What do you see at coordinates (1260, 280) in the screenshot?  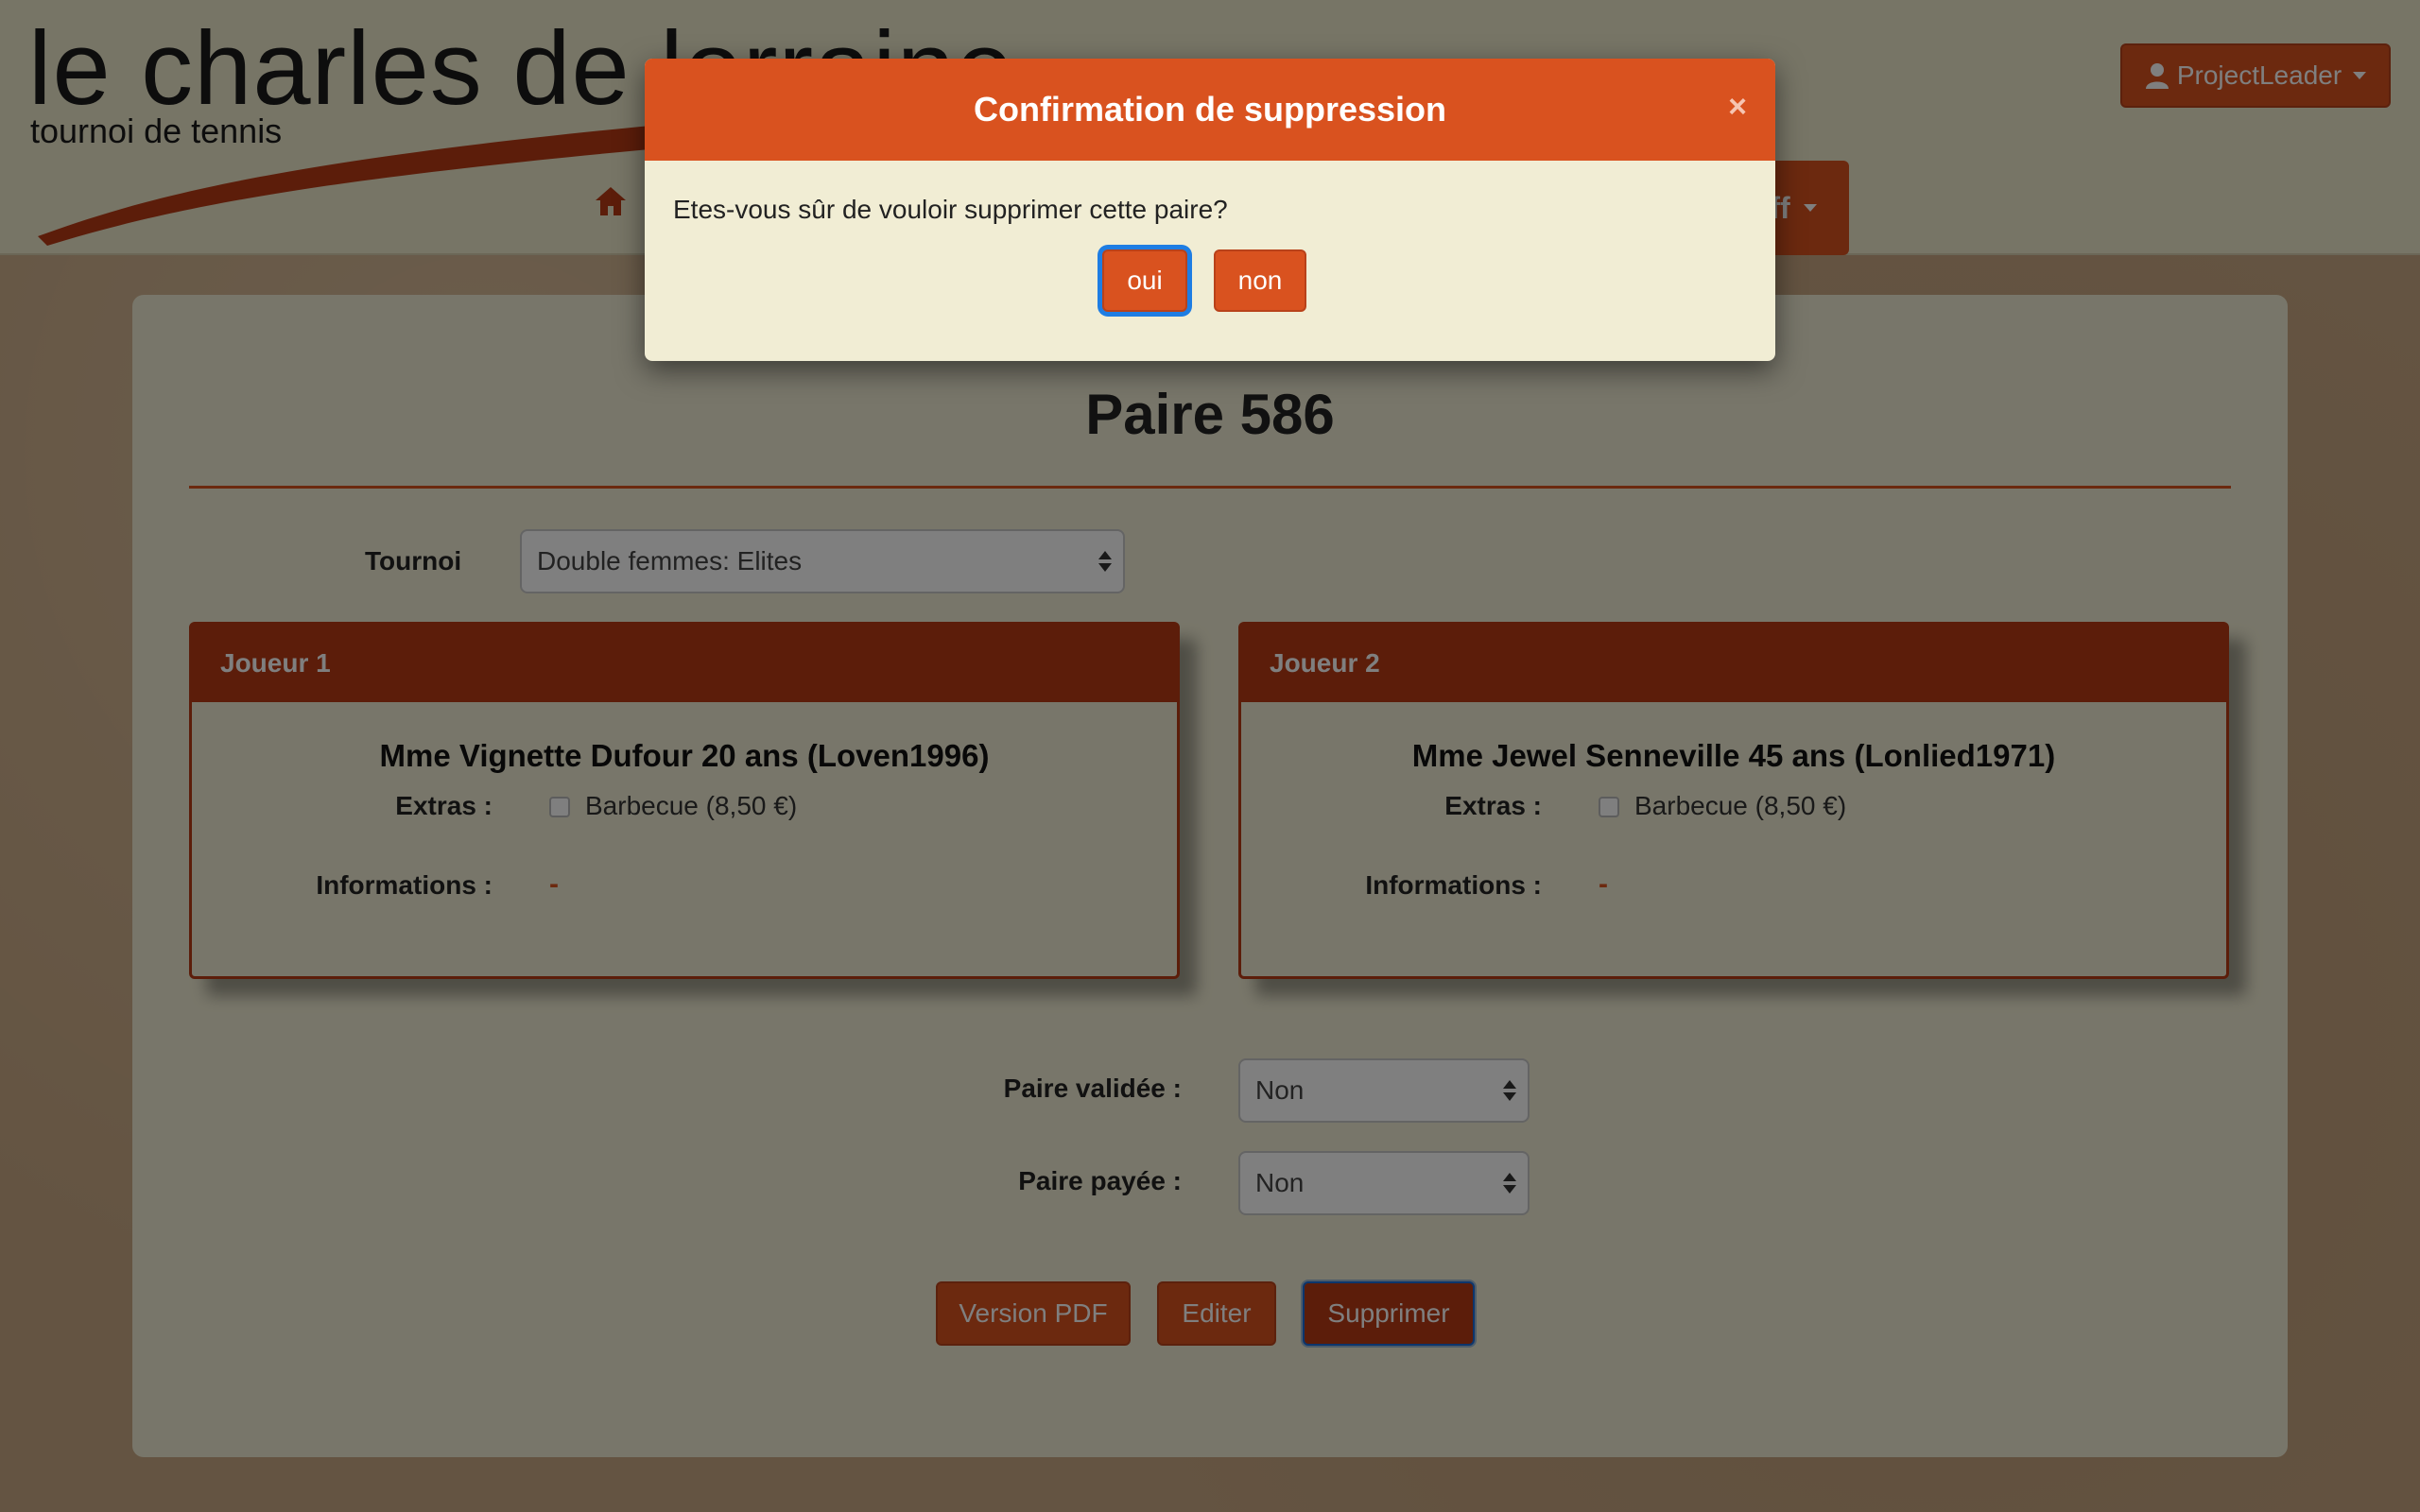 I see `confirm-no-button: non` at bounding box center [1260, 280].